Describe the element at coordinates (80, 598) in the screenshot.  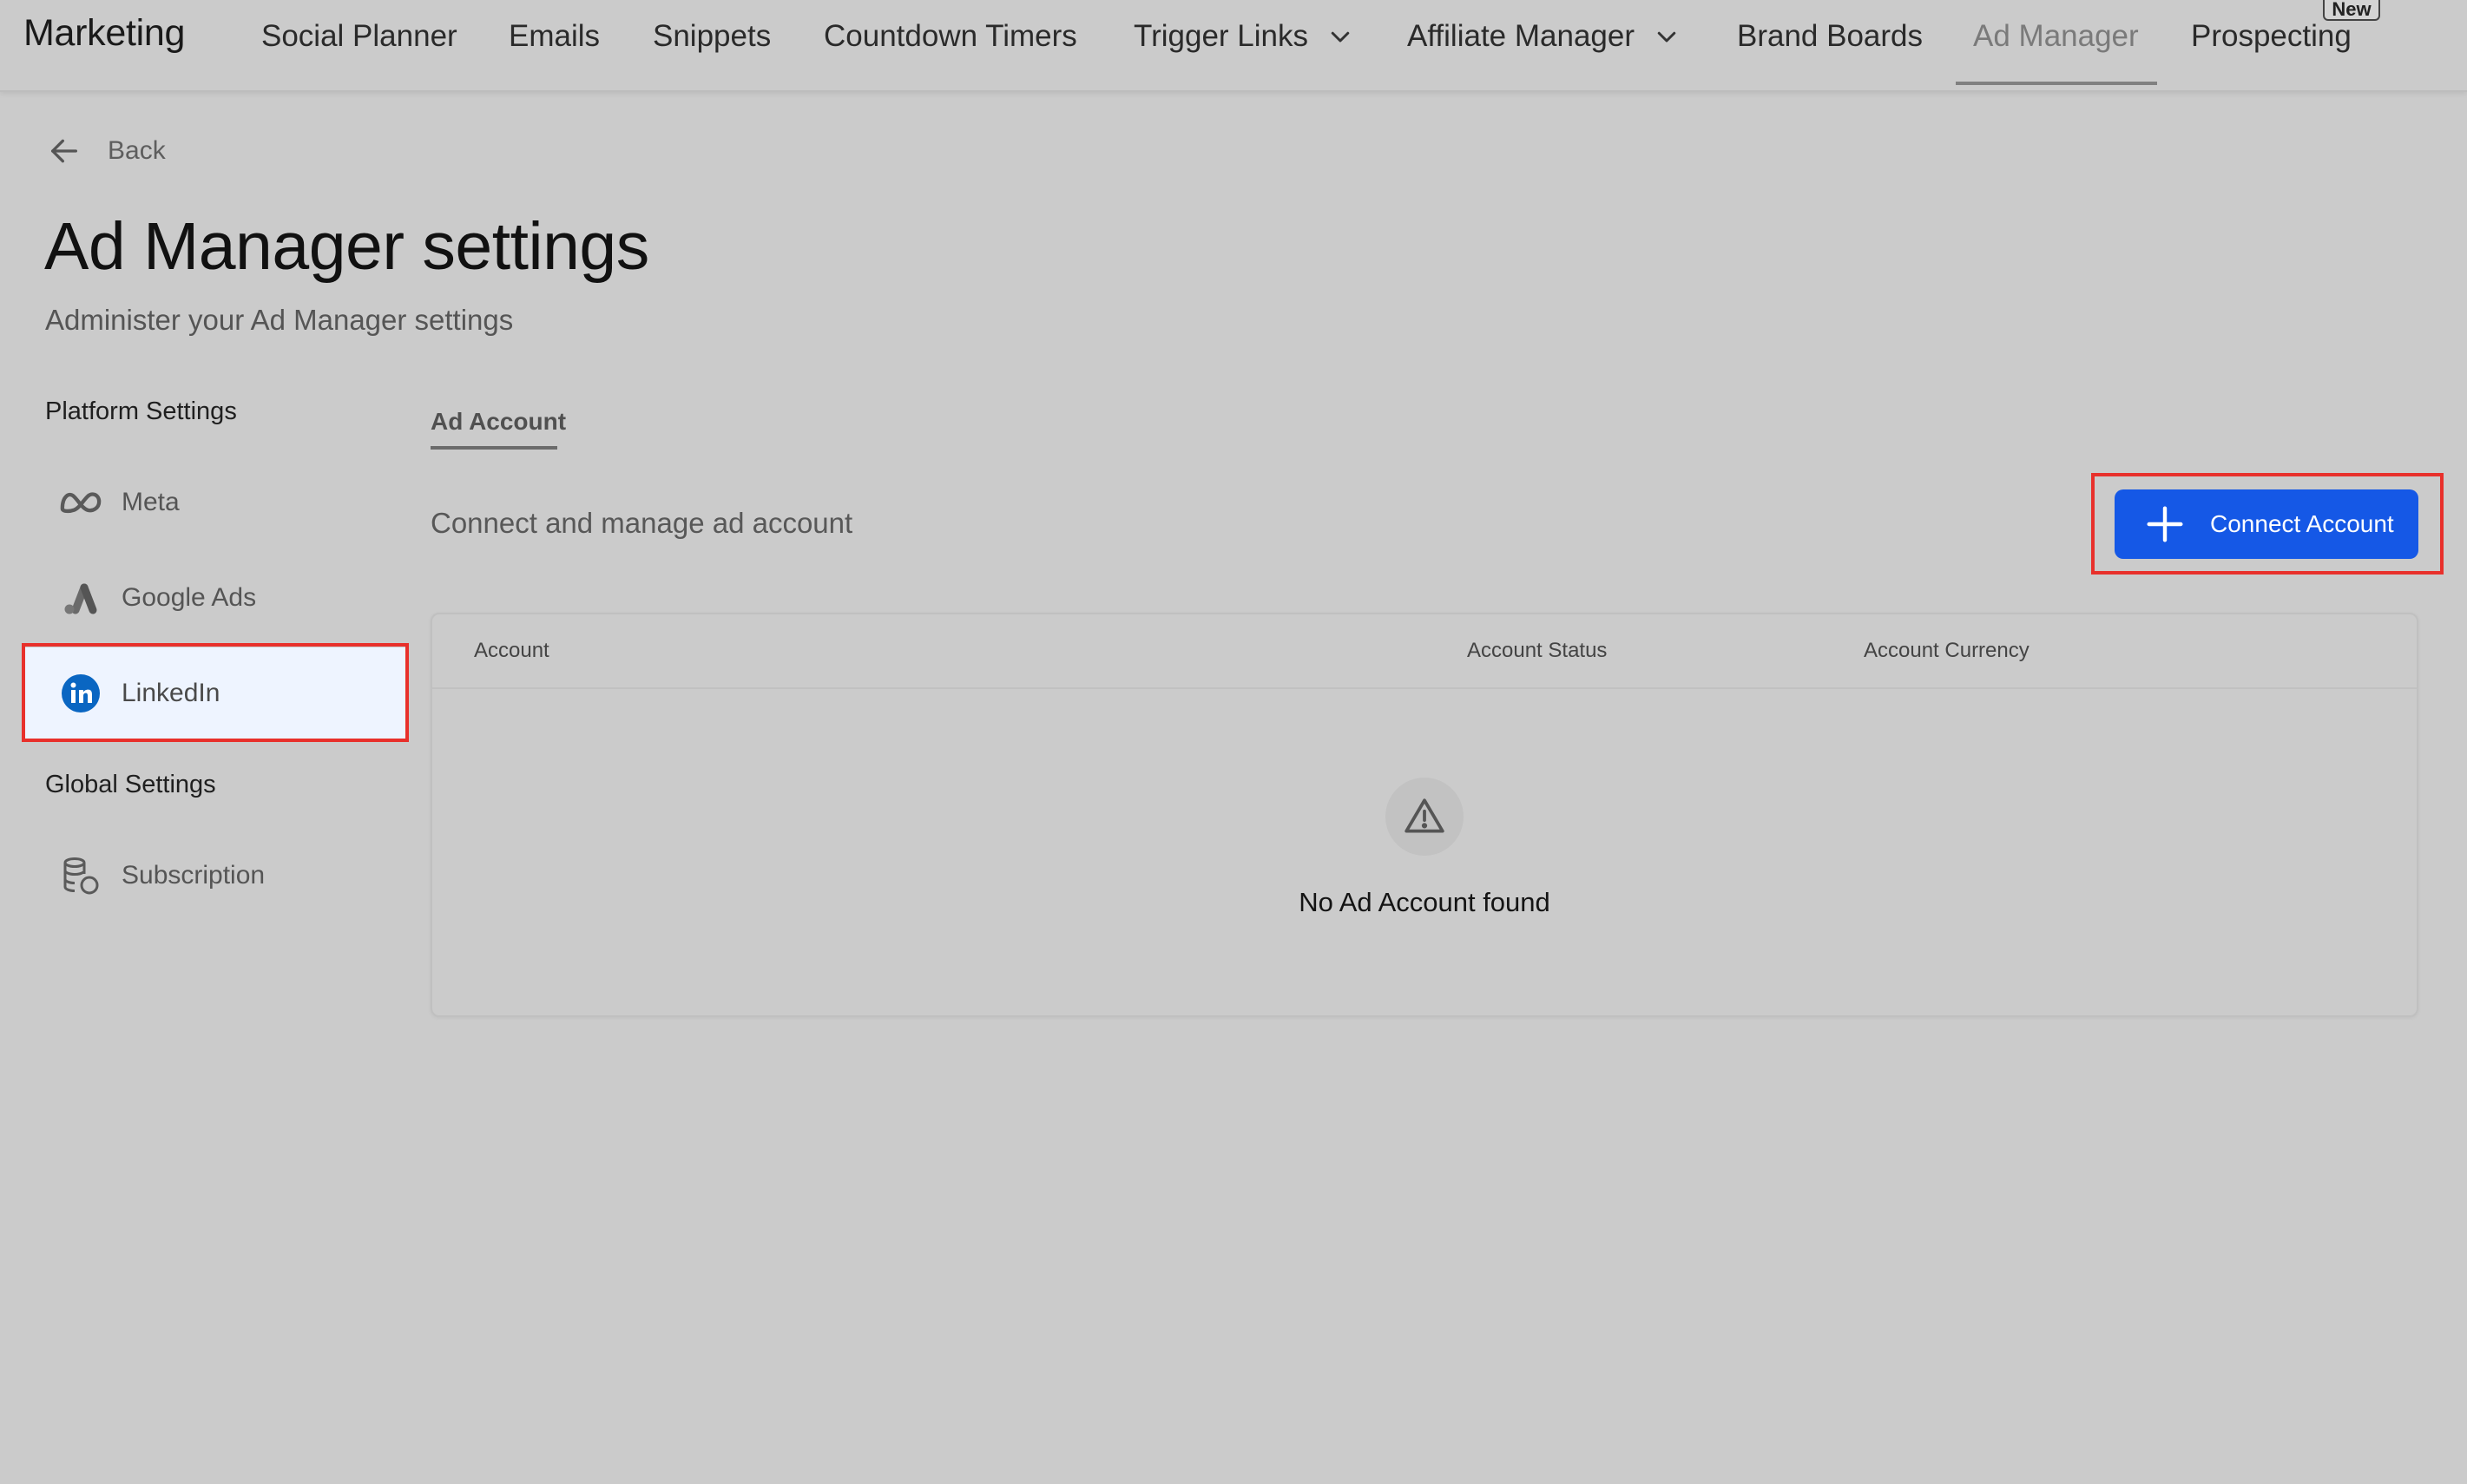
I see `google-ads-icon` at that location.